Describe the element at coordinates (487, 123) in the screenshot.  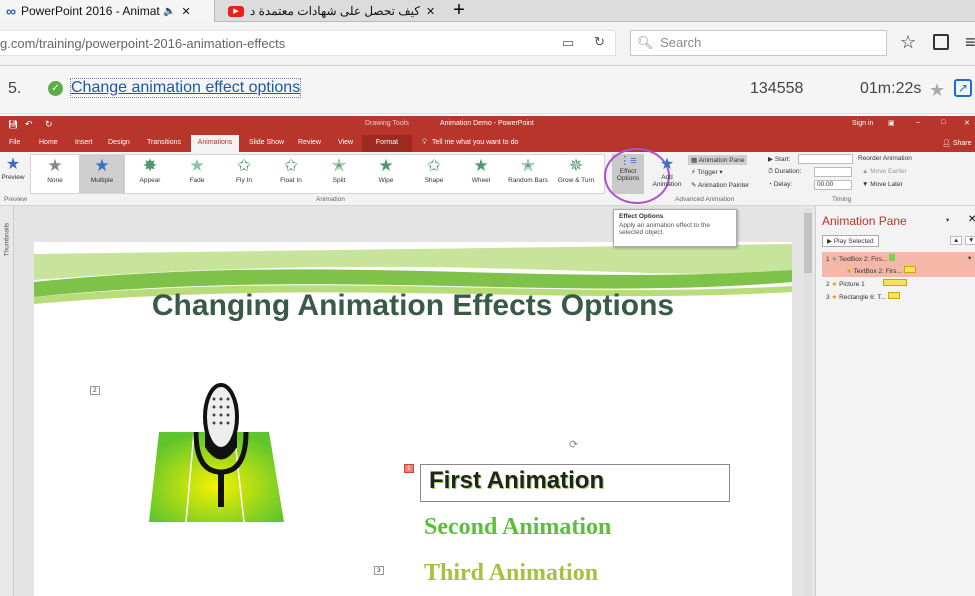
I see `document-title: Animation Demo - PowerPoint` at that location.